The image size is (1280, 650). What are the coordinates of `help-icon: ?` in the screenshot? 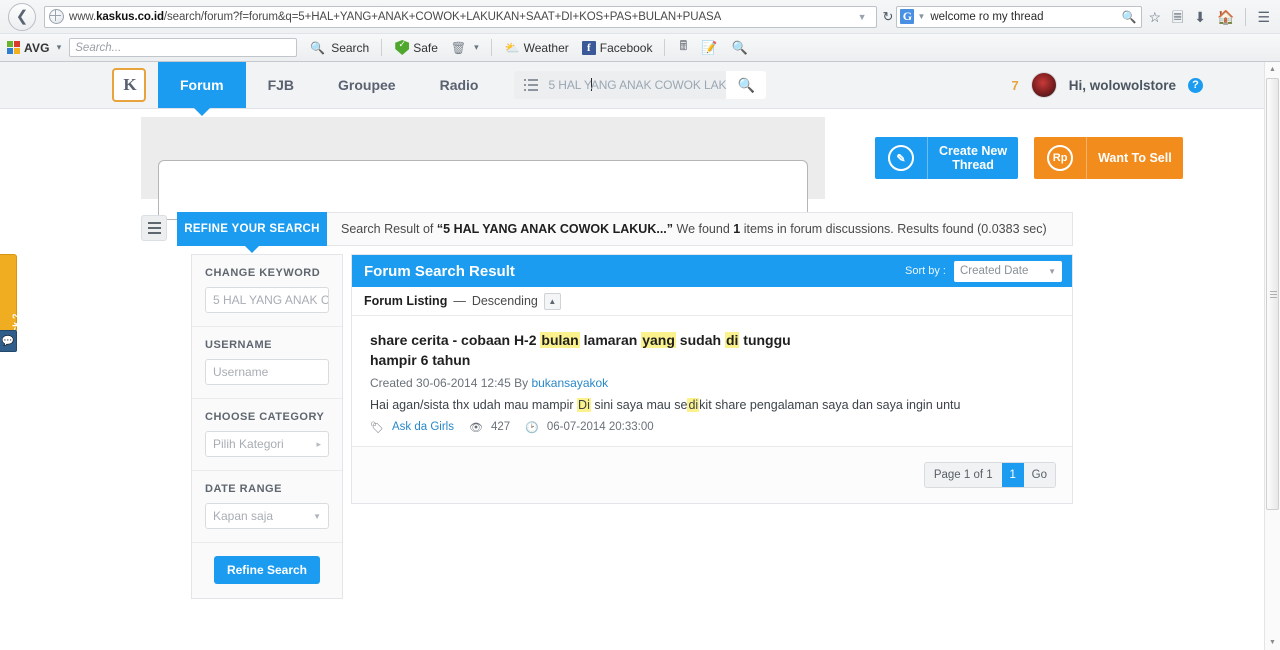 It's located at (1195, 85).